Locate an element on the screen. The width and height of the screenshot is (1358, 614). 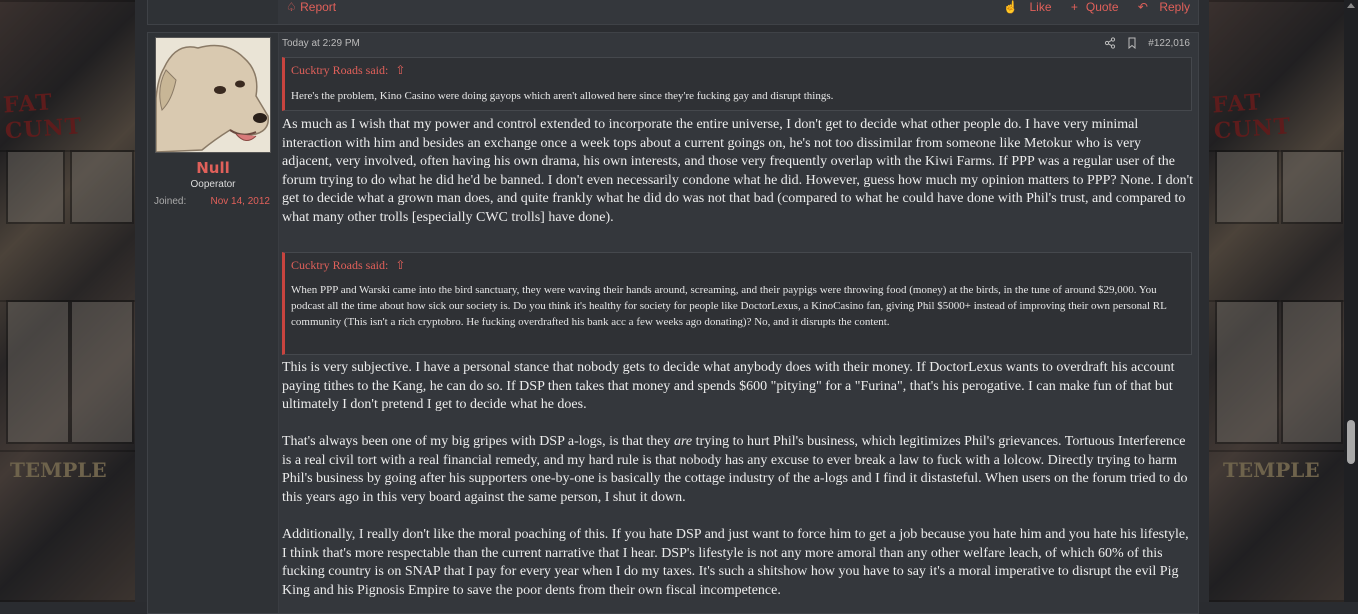
scrollbar-thumb is located at coordinates (1351, 442).